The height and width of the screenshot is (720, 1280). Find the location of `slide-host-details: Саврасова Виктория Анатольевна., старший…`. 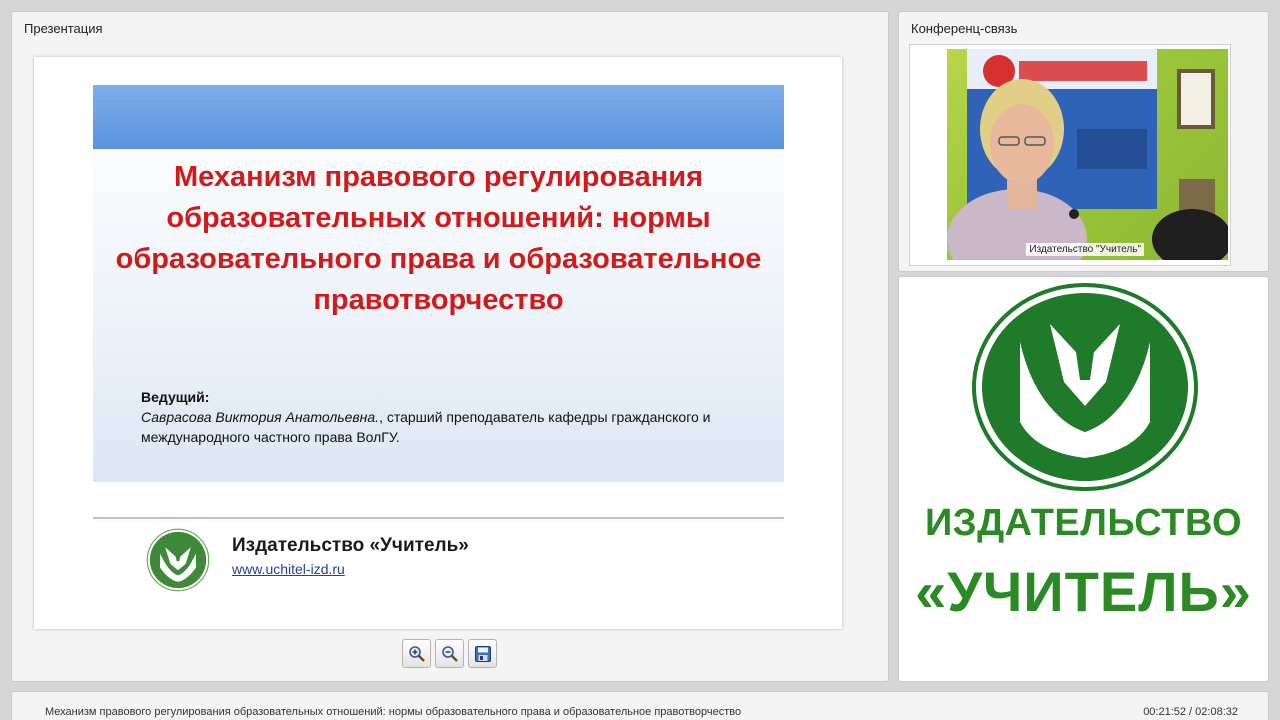

slide-host-details: Саврасова Виктория Анатольевна., старший… is located at coordinates (451, 427).